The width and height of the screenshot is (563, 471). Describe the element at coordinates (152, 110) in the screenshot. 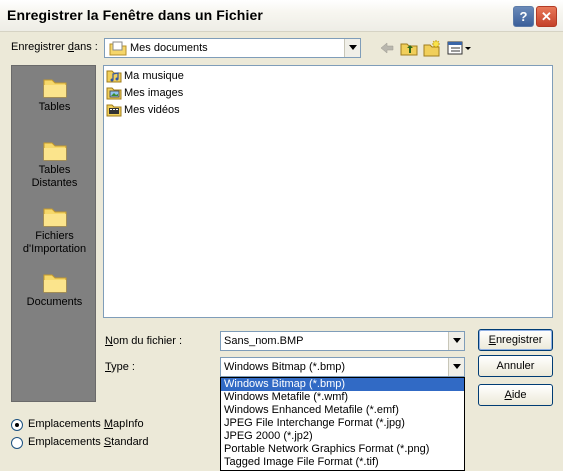

I see `file-name: Mes vidéos` at that location.